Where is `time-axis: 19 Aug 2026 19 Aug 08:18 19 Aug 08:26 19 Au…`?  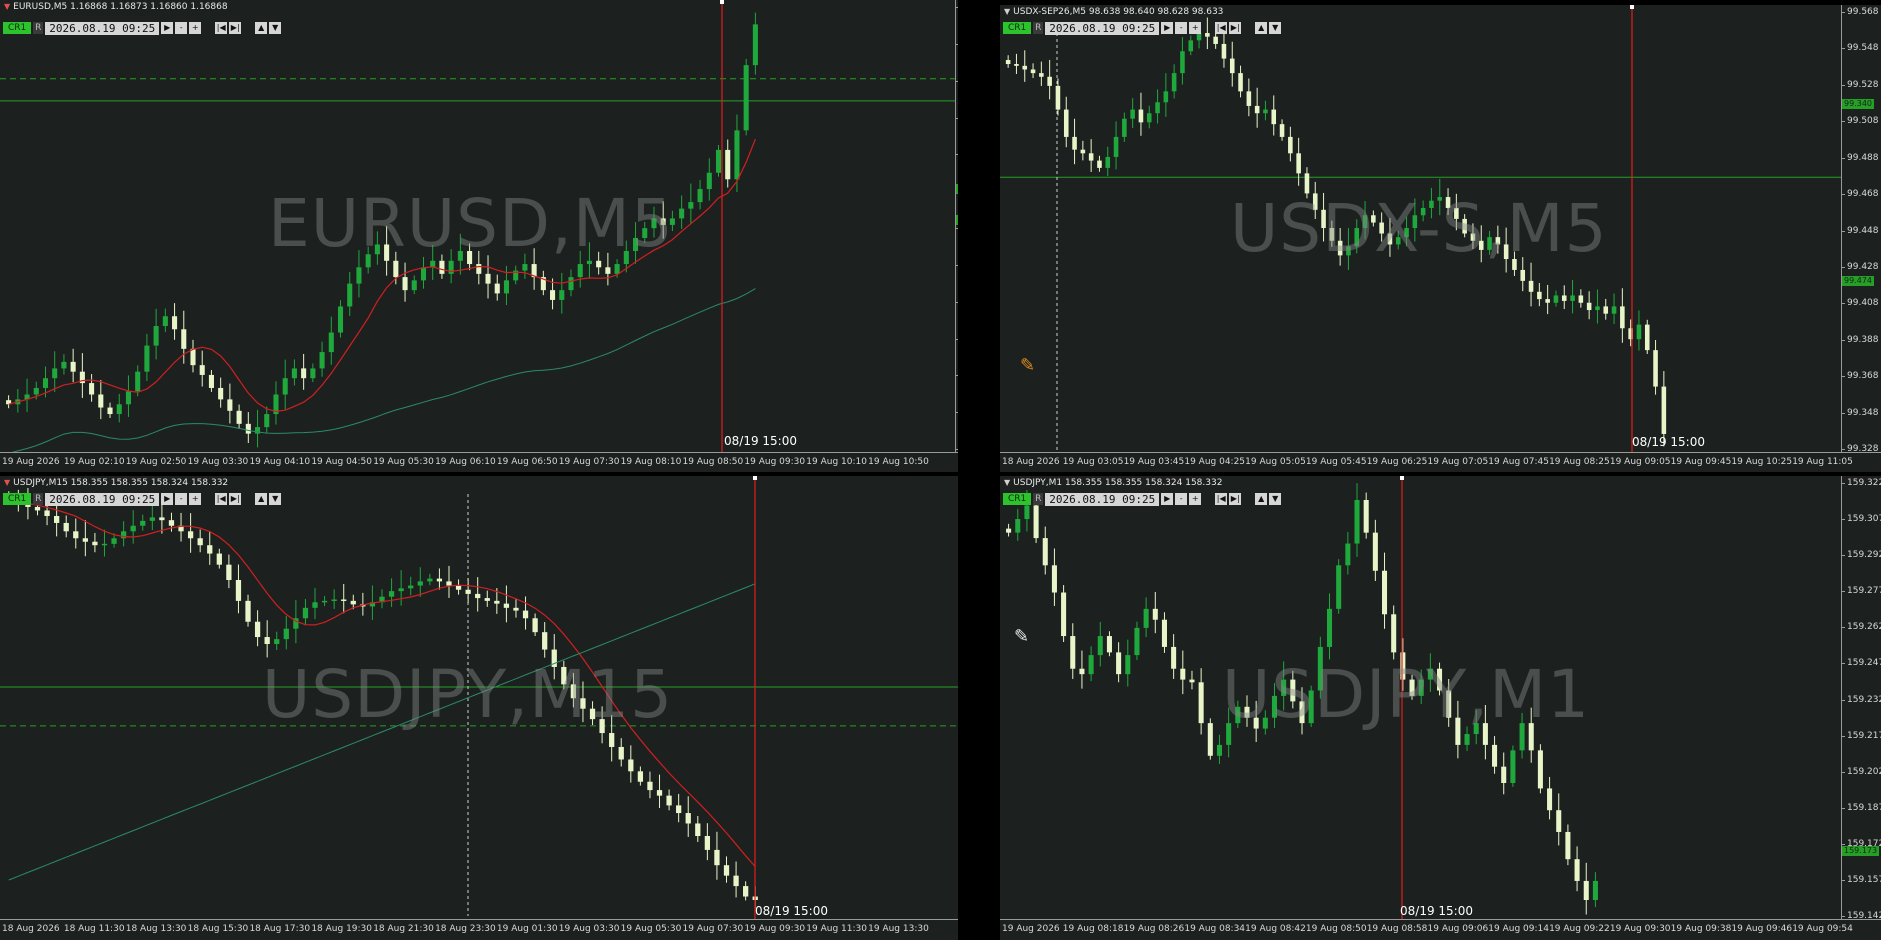 time-axis: 19 Aug 2026 19 Aug 08:18 19 Aug 08:26 19 Au… is located at coordinates (1440, 929).